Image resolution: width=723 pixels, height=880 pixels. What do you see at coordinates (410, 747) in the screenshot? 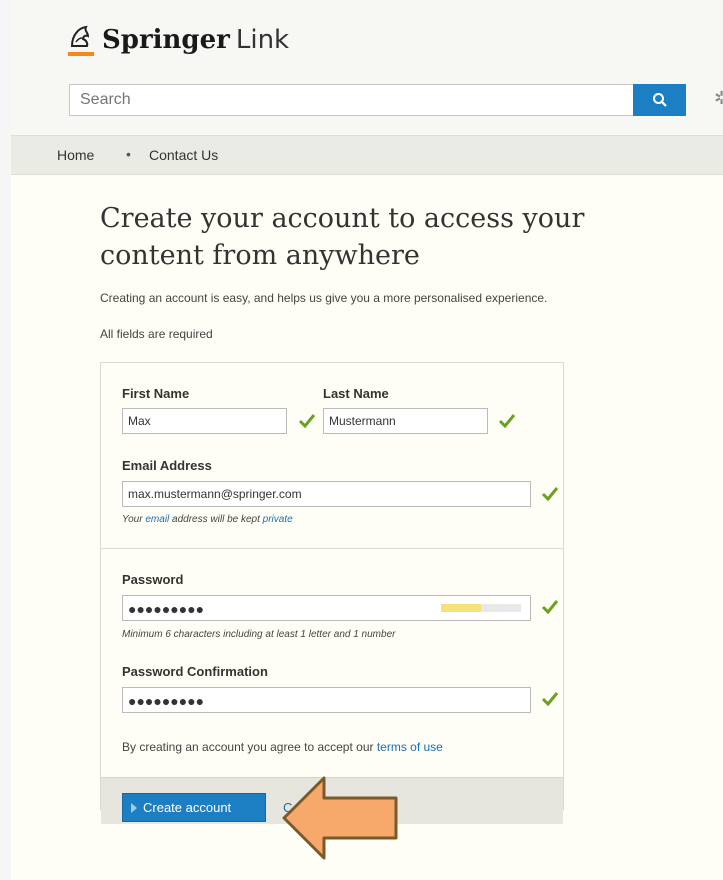
I see `terms-of-use-link: terms of use` at bounding box center [410, 747].